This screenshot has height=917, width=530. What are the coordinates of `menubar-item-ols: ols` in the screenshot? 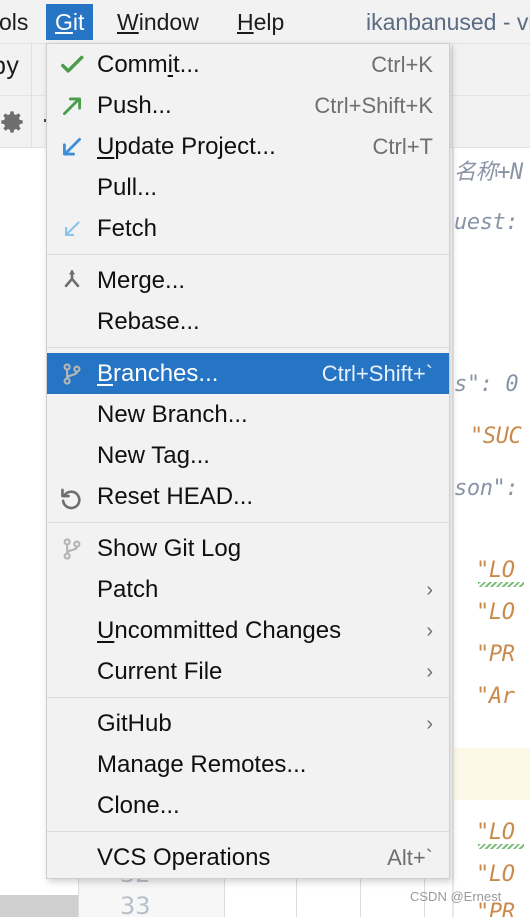 It's located at (18, 22).